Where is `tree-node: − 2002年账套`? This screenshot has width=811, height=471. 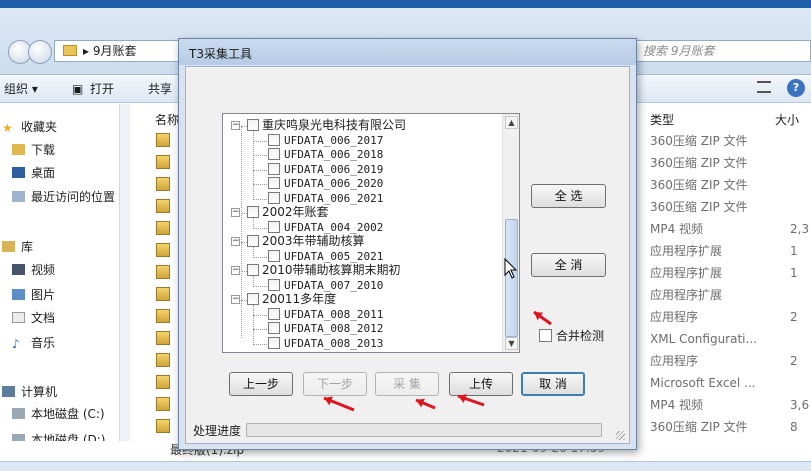 tree-node: − 2002年账套 is located at coordinates (363, 212).